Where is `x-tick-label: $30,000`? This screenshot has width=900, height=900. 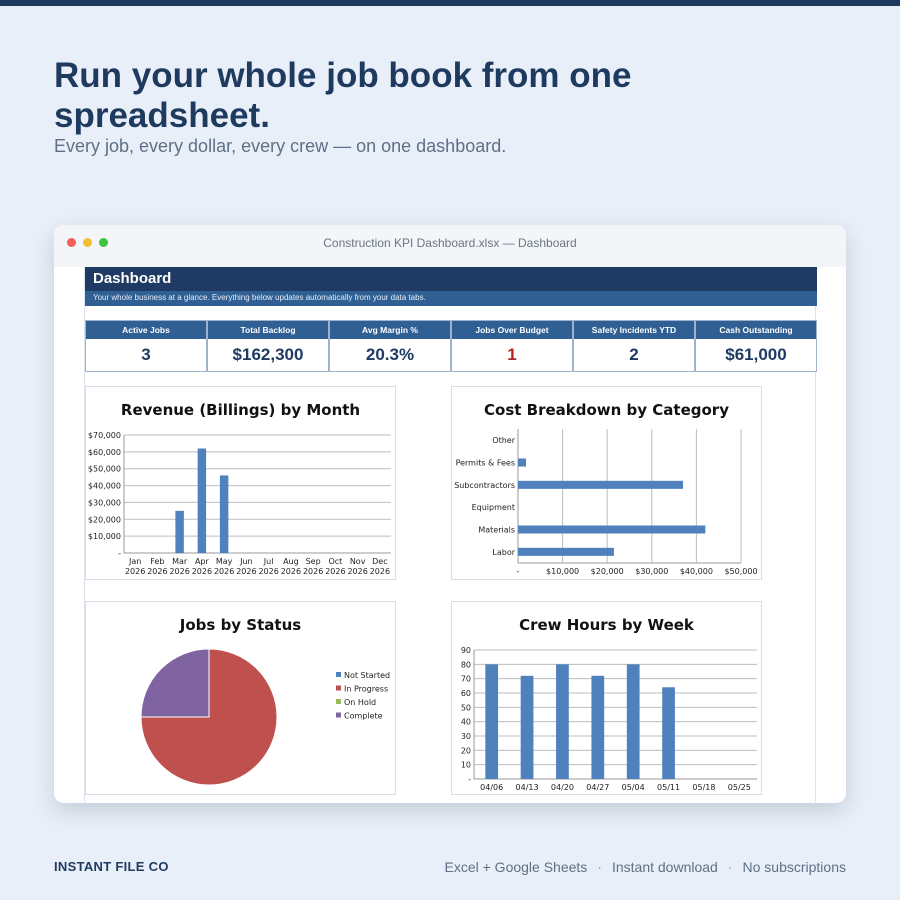 x-tick-label: $30,000 is located at coordinates (651, 571).